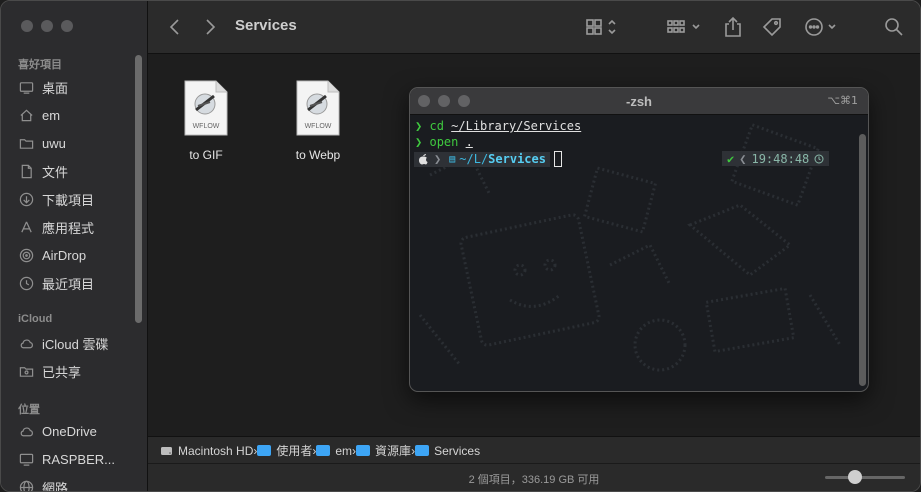  What do you see at coordinates (57, 431) in the screenshot?
I see `sidebar-item-onedrive: OneDrive` at bounding box center [57, 431].